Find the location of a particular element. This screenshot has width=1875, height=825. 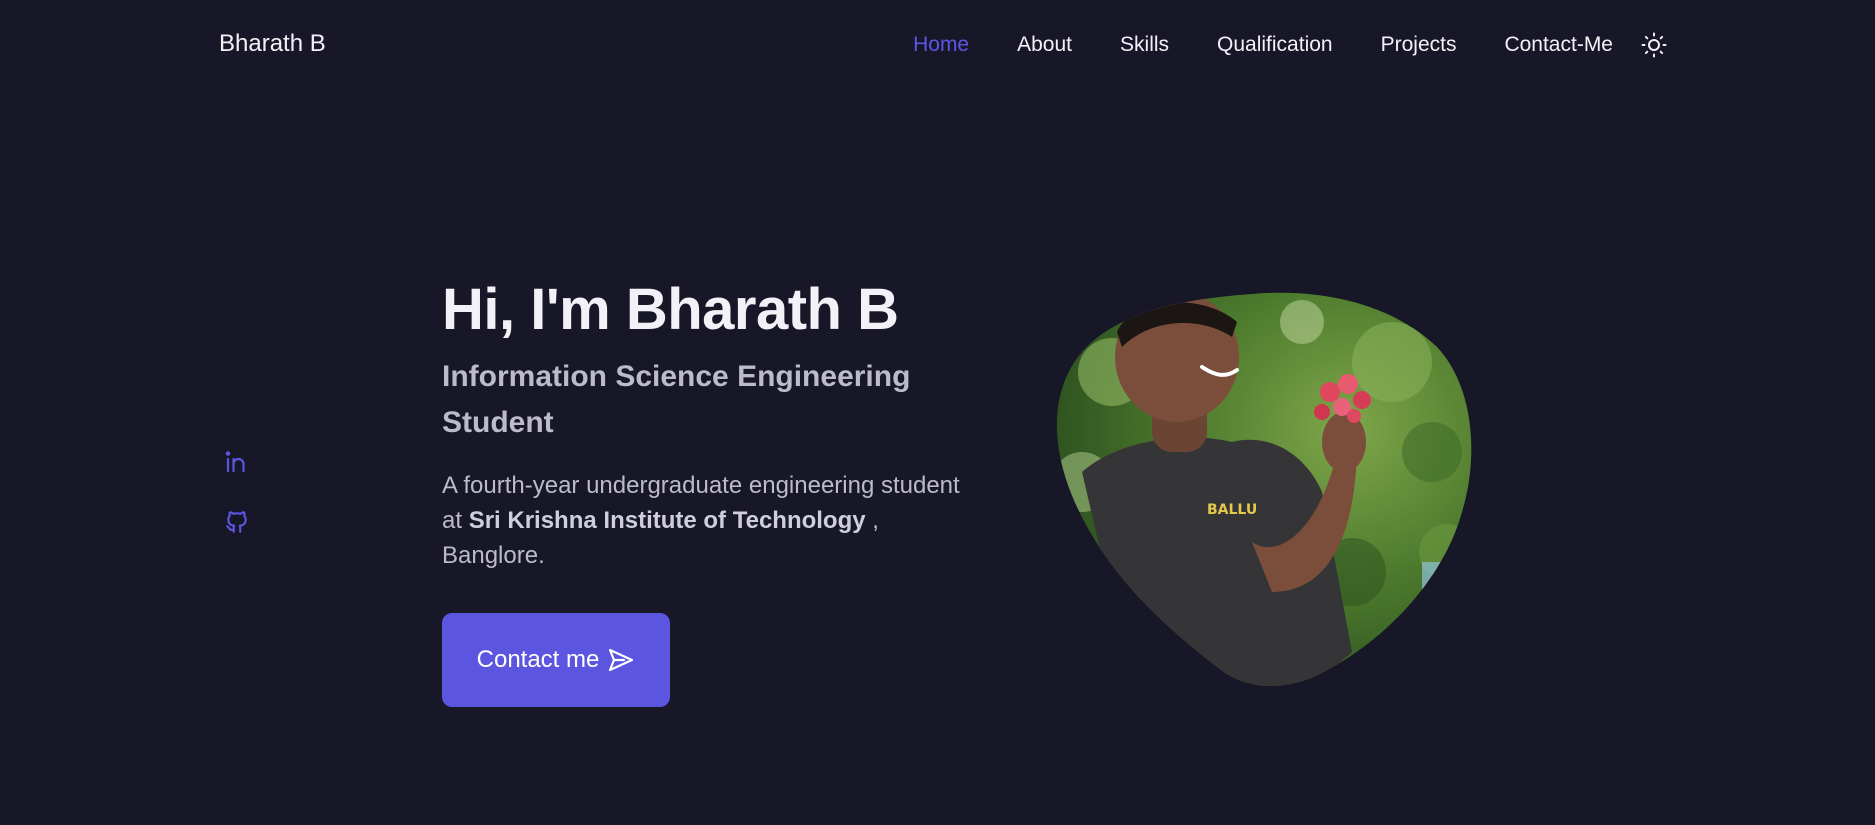

linkedin-link is located at coordinates (237, 462).